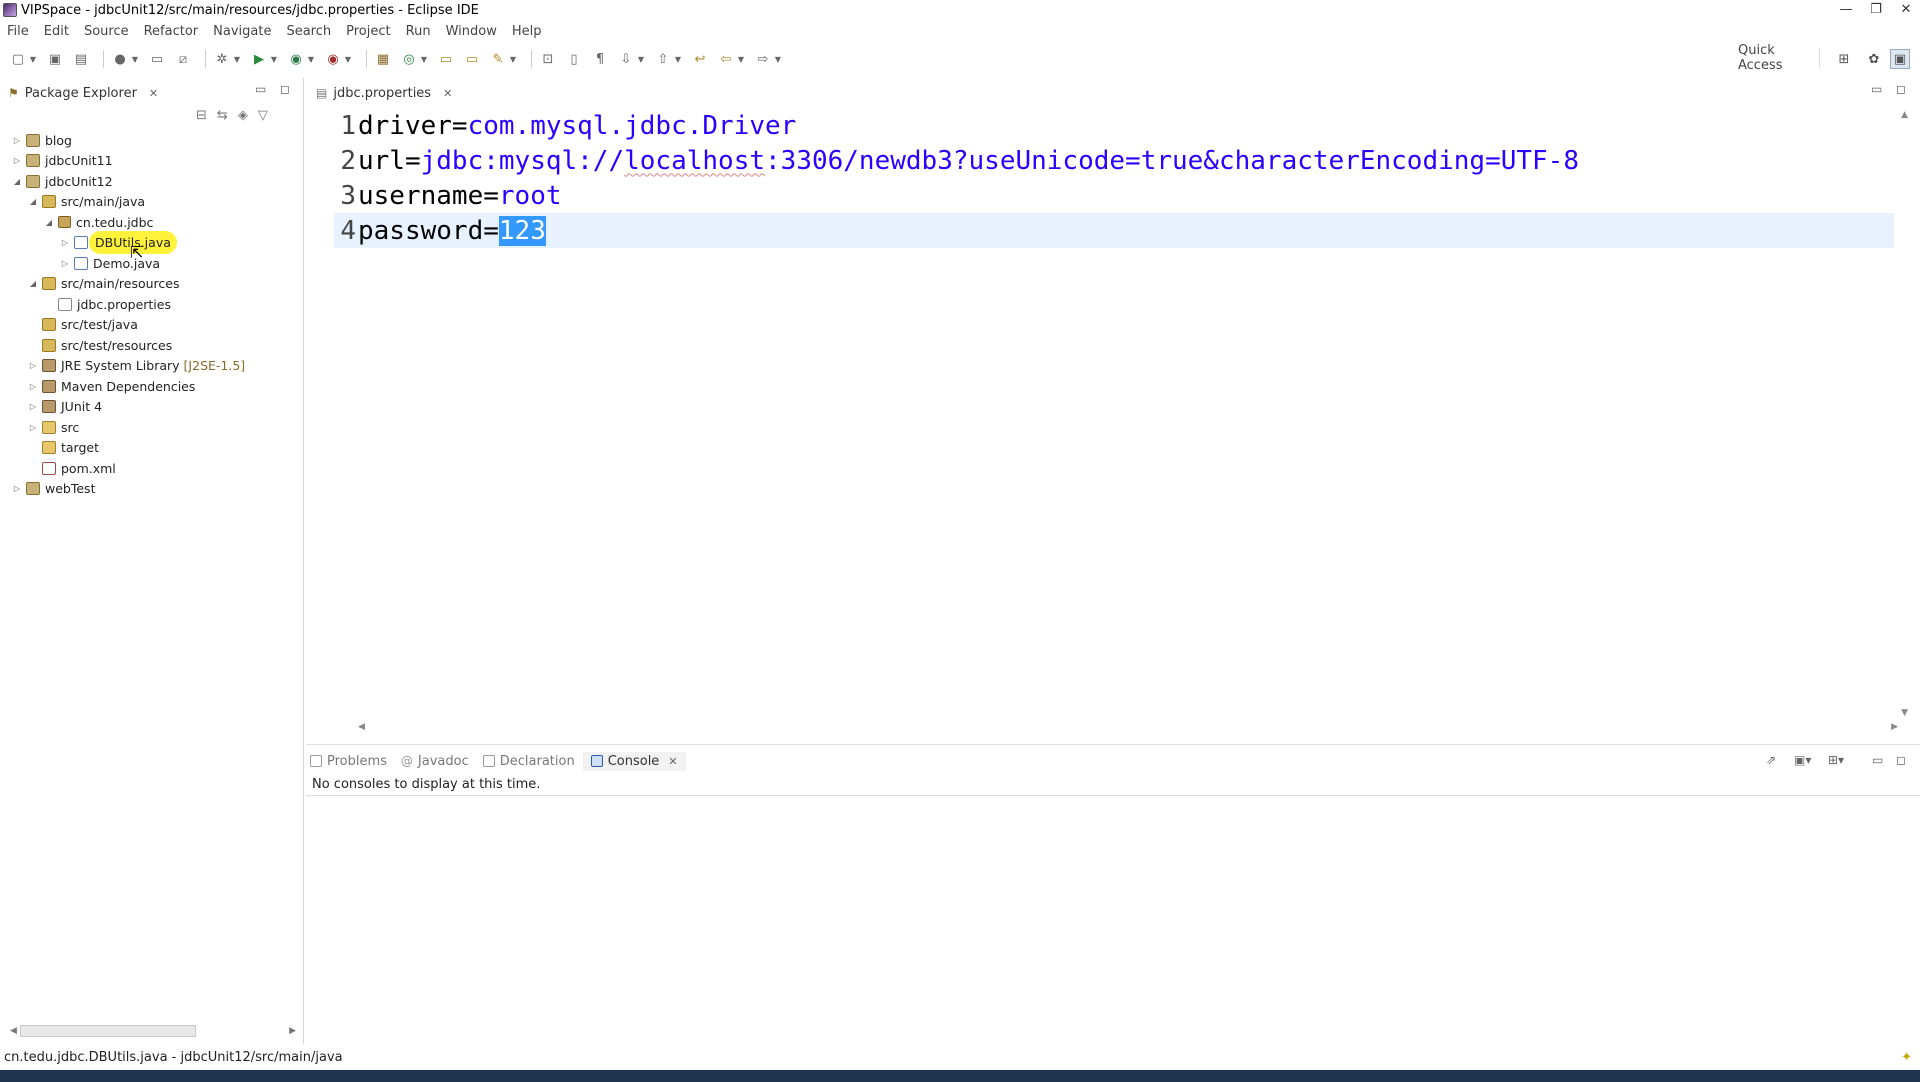 The height and width of the screenshot is (1082, 1920). Describe the element at coordinates (259, 59) in the screenshot. I see `run-icon: ▶` at that location.